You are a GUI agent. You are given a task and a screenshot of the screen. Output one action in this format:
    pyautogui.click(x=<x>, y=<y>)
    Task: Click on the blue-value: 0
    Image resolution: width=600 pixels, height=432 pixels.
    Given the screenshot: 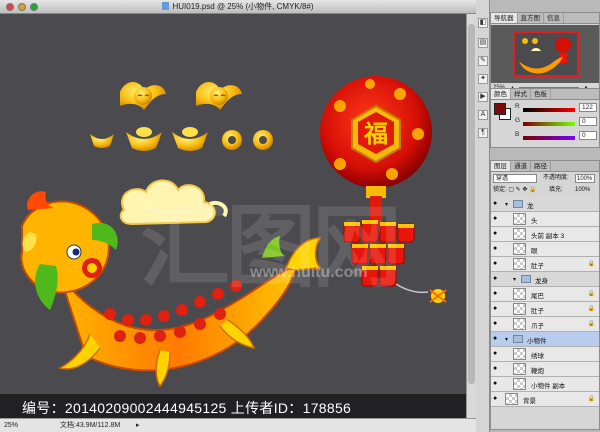 What is the action you would take?
    pyautogui.click(x=588, y=135)
    